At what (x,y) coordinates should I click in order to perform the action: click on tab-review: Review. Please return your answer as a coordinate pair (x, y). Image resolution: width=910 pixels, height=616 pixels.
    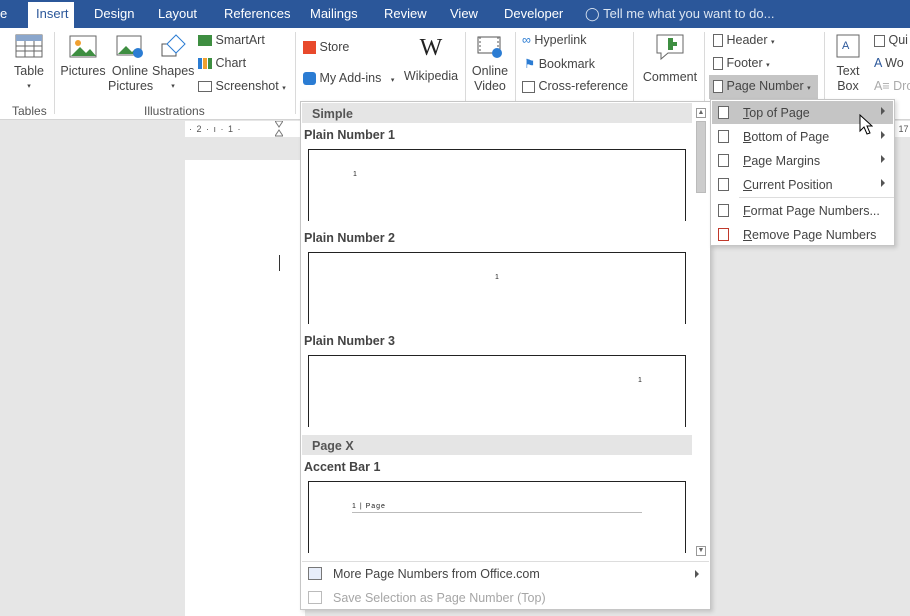
    Looking at the image, I should click on (405, 13).